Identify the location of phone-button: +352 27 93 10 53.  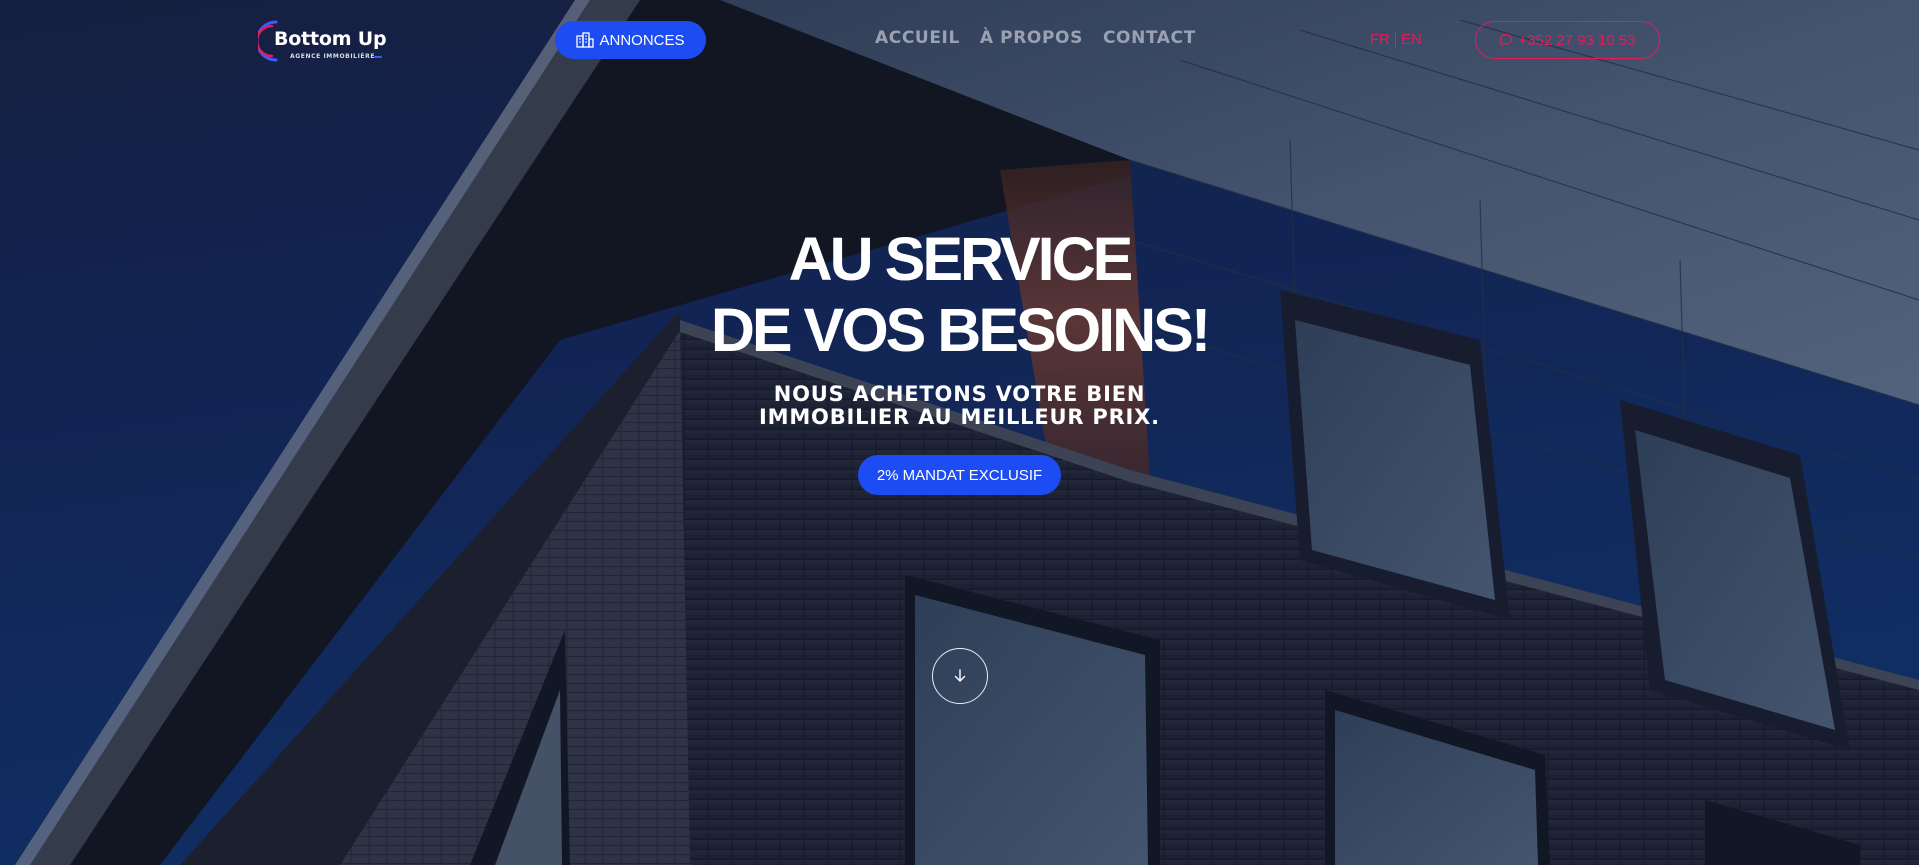
(1567, 40).